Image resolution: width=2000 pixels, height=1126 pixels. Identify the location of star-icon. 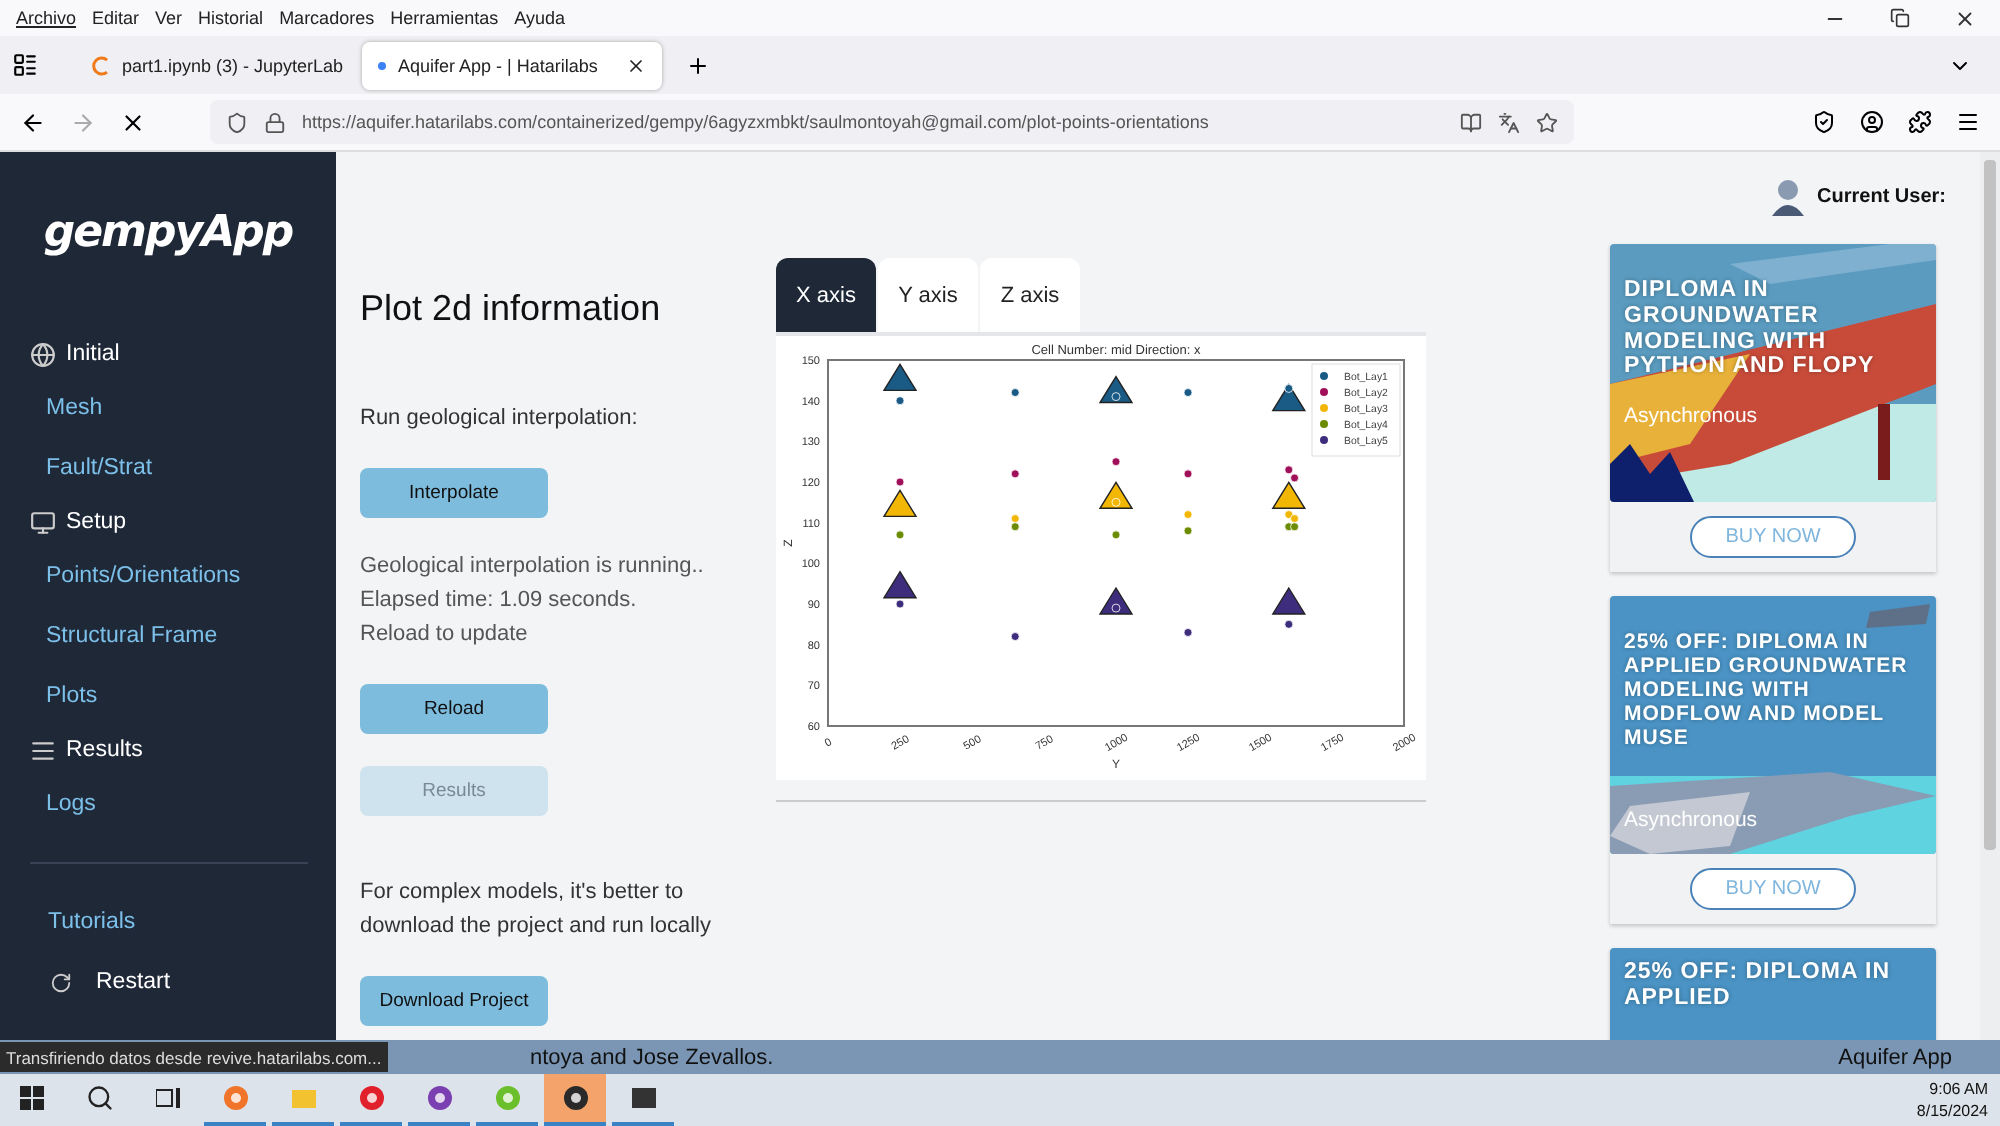
(1547, 122).